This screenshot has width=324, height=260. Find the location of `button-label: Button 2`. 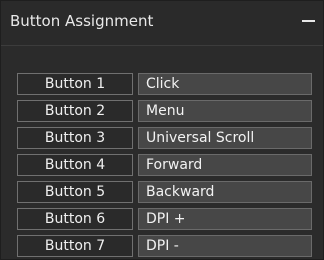

button-label: Button 2 is located at coordinates (75, 111).